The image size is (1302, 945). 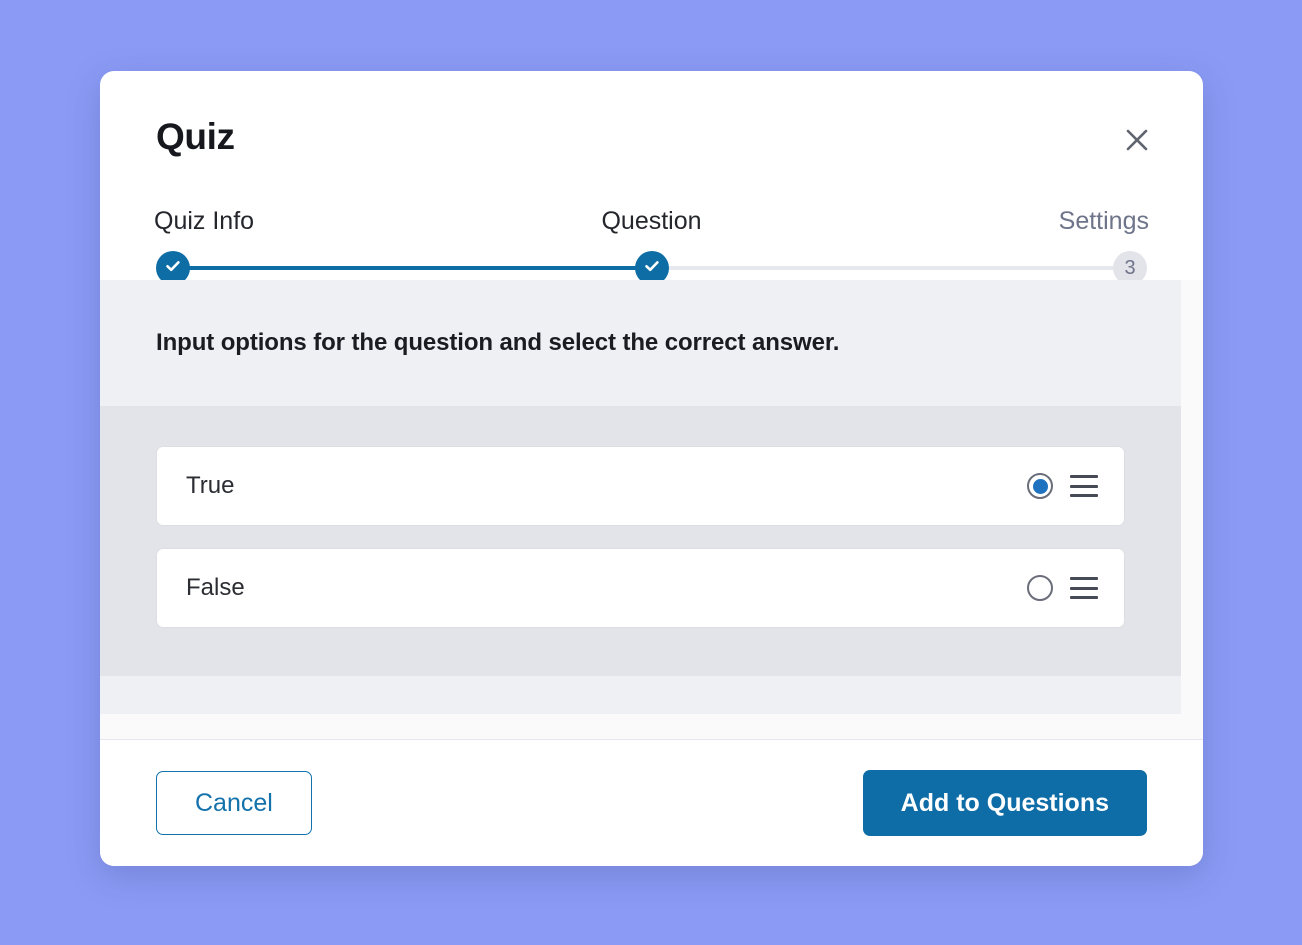 What do you see at coordinates (640, 588) in the screenshot?
I see `option-row: False` at bounding box center [640, 588].